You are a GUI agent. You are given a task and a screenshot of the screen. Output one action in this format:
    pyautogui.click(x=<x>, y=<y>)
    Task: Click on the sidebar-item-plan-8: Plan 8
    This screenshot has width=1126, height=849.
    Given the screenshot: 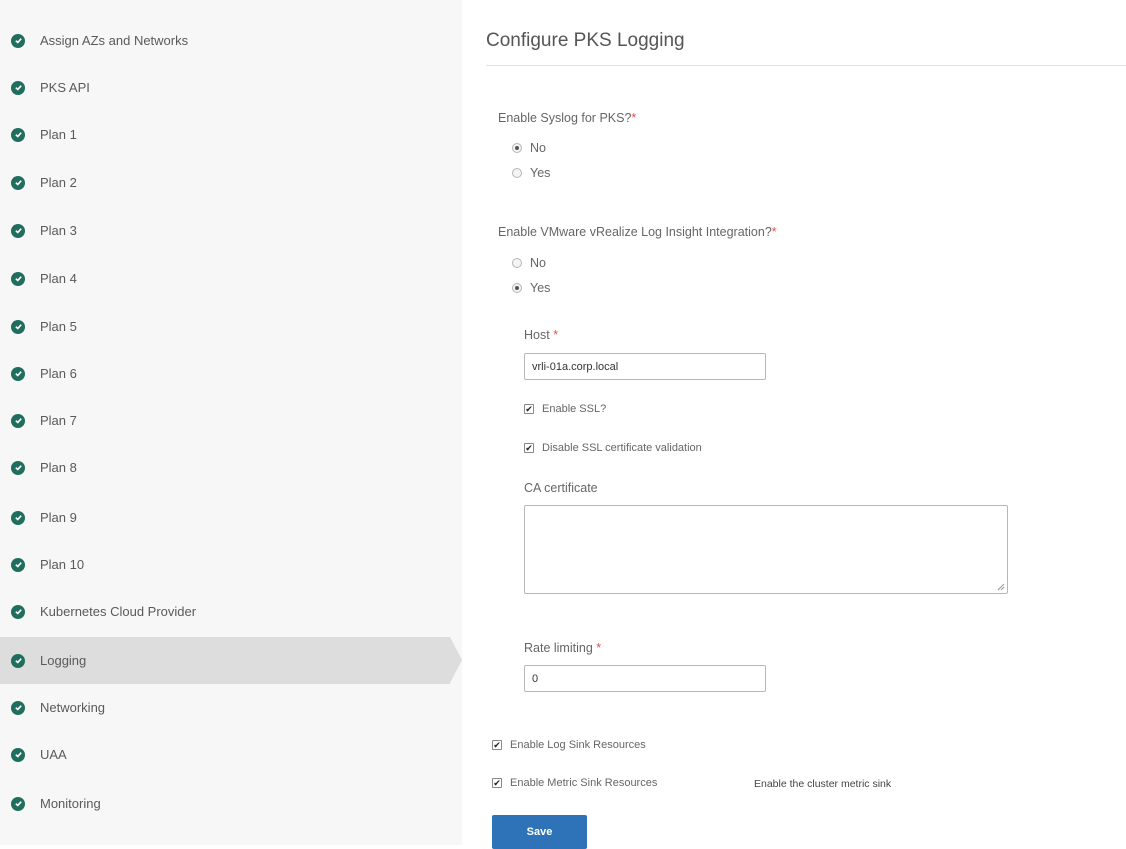 What is the action you would take?
    pyautogui.click(x=225, y=467)
    